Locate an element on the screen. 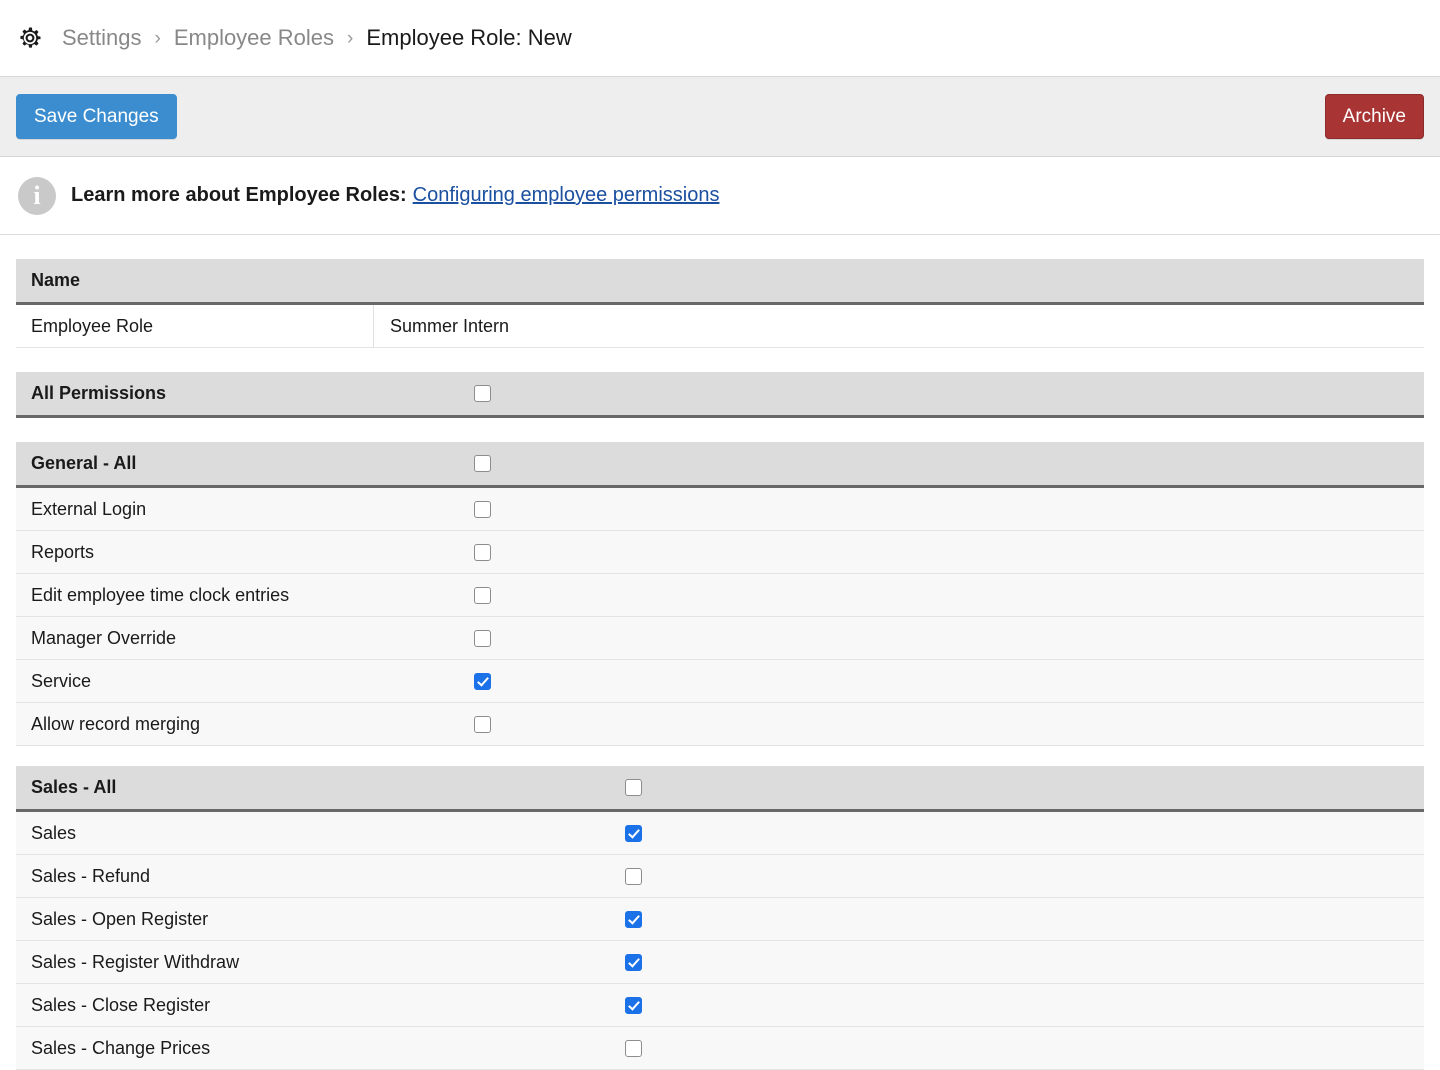 The image size is (1440, 1070). permission-label: Reports is located at coordinates (63, 551).